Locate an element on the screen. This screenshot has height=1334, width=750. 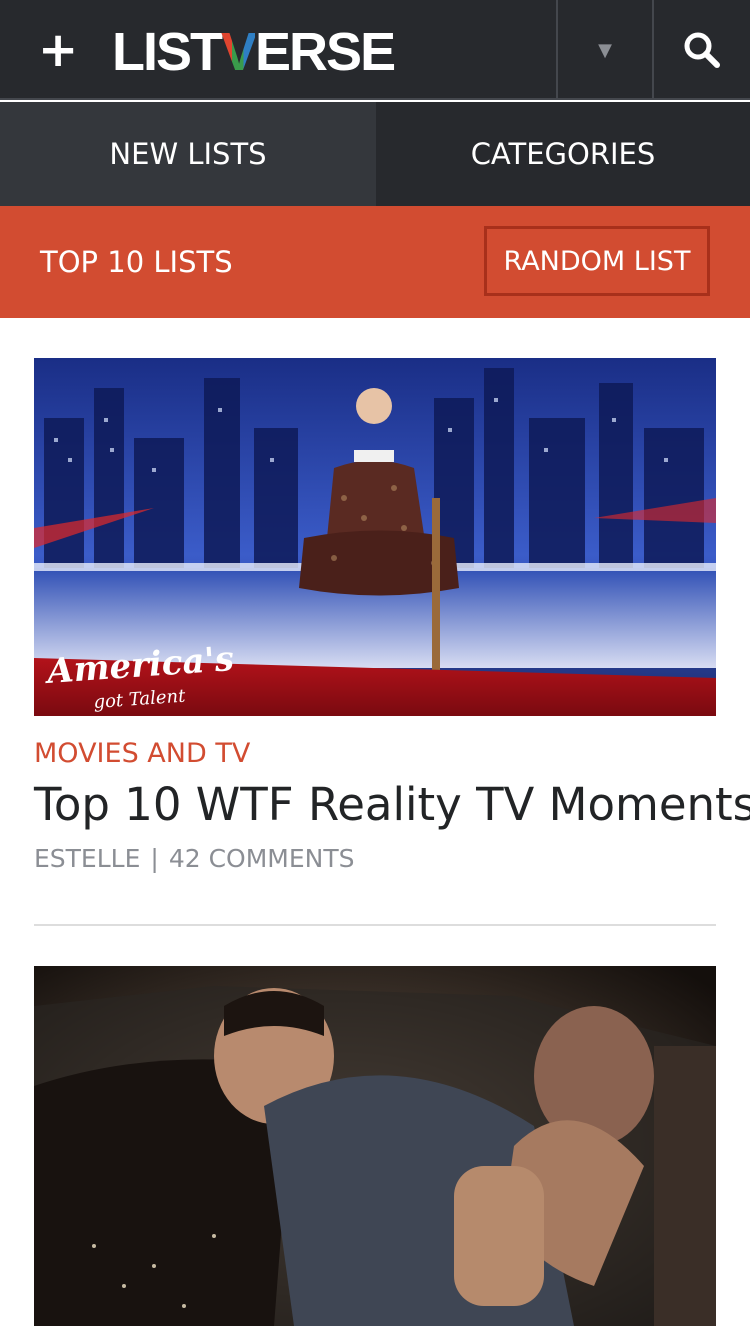
tab-new-lists: NEW LISTS is located at coordinates (188, 154).